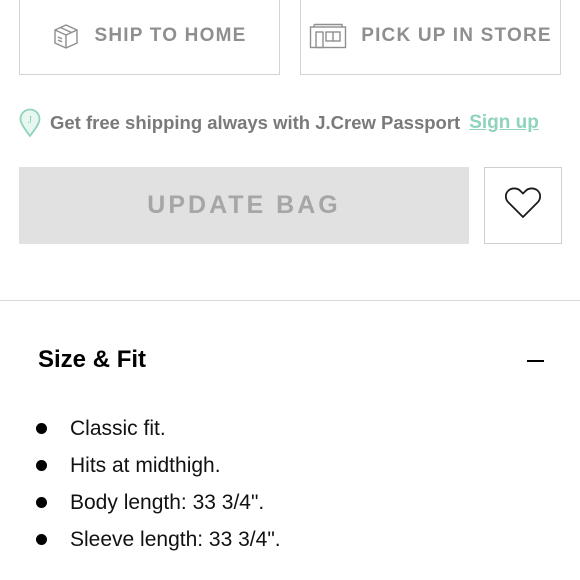 Image resolution: width=580 pixels, height=580 pixels. Describe the element at coordinates (456, 35) in the screenshot. I see `pick-up-in-store-label: PICK UP IN STORE` at that location.